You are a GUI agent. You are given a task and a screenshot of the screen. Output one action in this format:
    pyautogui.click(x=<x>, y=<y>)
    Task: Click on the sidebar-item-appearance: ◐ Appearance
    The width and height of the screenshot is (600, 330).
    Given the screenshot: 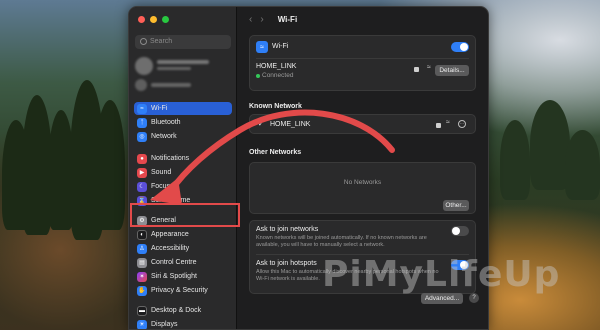 What is the action you would take?
    pyautogui.click(x=183, y=234)
    